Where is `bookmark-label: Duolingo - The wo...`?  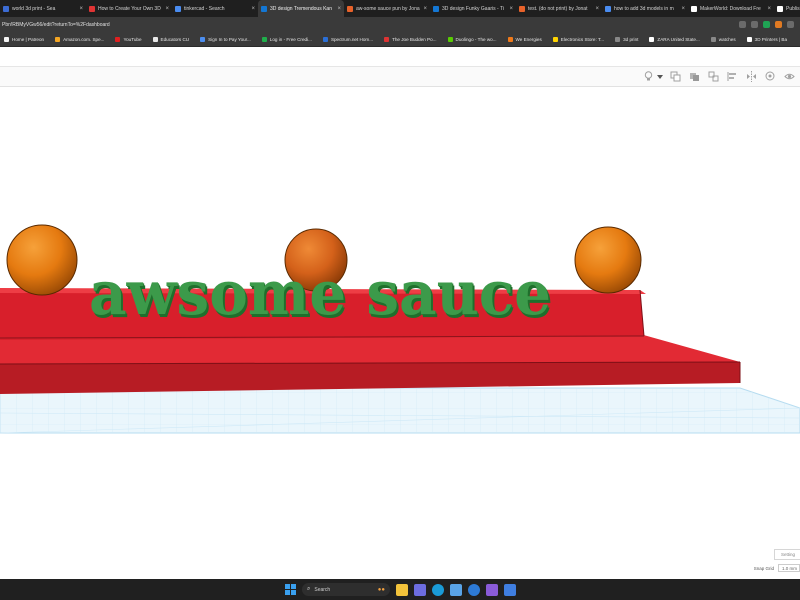
bookmark-label: Duolingo - The wo... is located at coordinates (476, 39).